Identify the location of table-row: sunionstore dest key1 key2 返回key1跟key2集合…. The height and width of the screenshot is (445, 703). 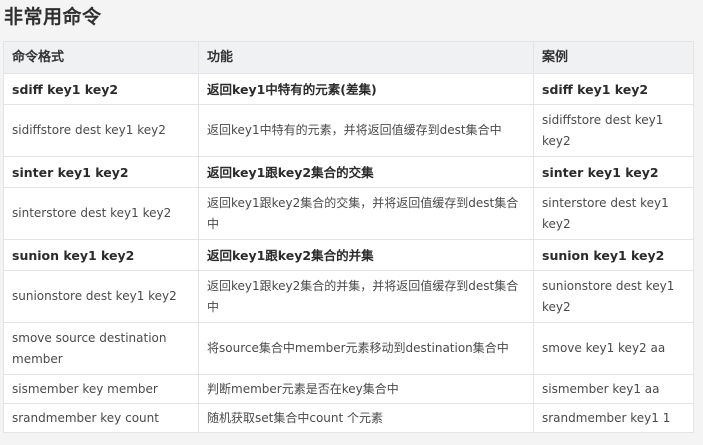
(348, 296).